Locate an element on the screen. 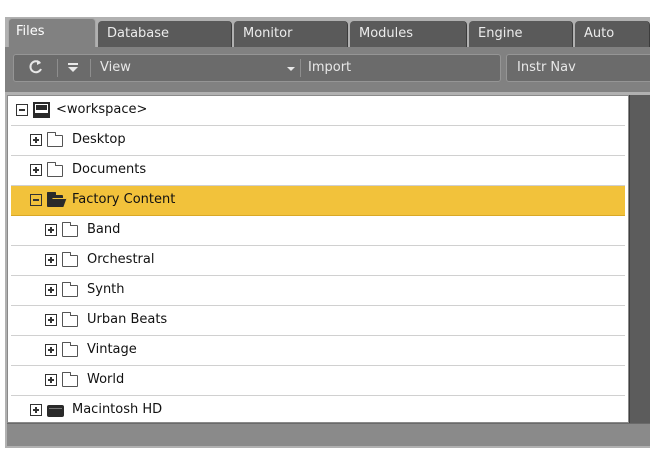 The height and width of the screenshot is (450, 650). tree-row-label: Macintosh HD is located at coordinates (117, 409).